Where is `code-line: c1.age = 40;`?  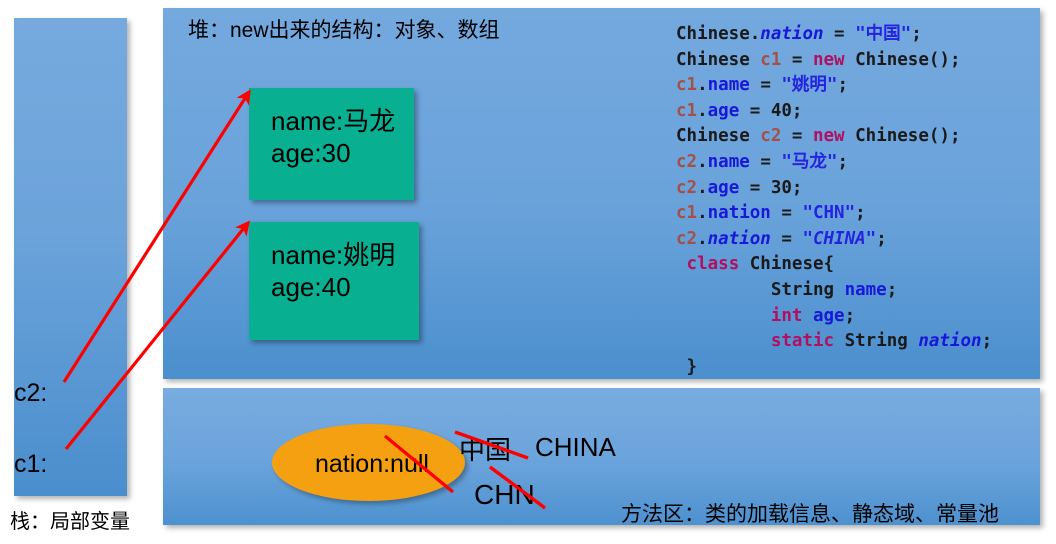 code-line: c1.age = 40; is located at coordinates (834, 112).